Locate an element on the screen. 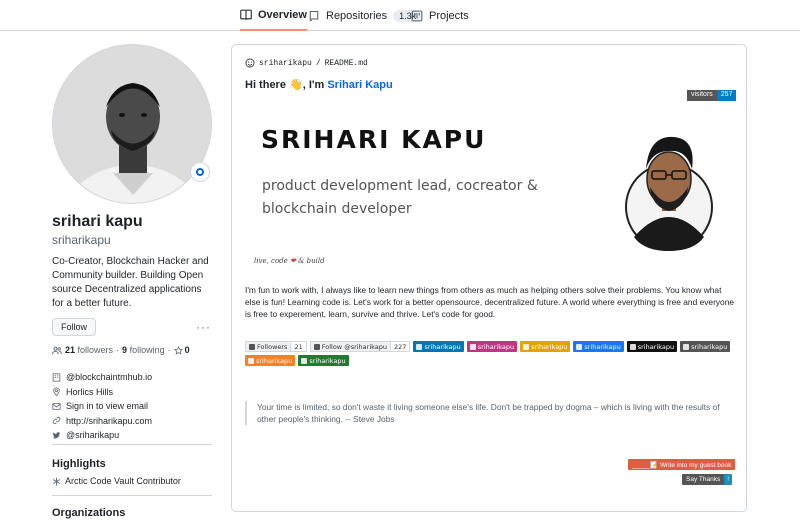  say-thanks-badge: Say Thanks ! is located at coordinates (707, 479).